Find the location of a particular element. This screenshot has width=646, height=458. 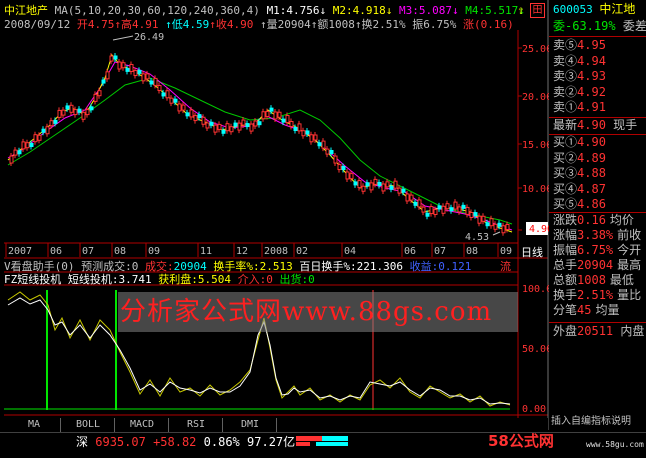

date-axis-label: 09 is located at coordinates (506, 251).